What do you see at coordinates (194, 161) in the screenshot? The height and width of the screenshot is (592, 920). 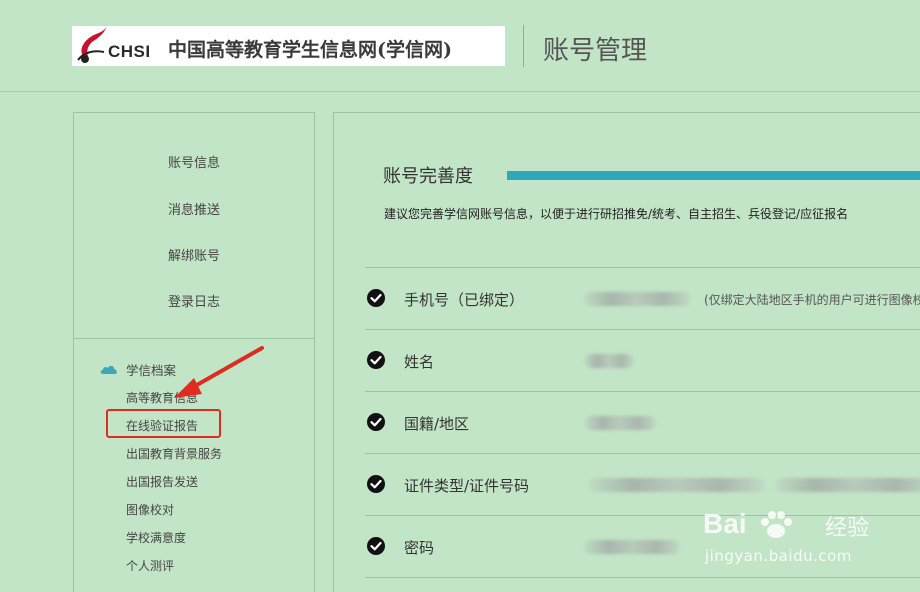 I see `sidebar-item-account-info: 账号信息` at bounding box center [194, 161].